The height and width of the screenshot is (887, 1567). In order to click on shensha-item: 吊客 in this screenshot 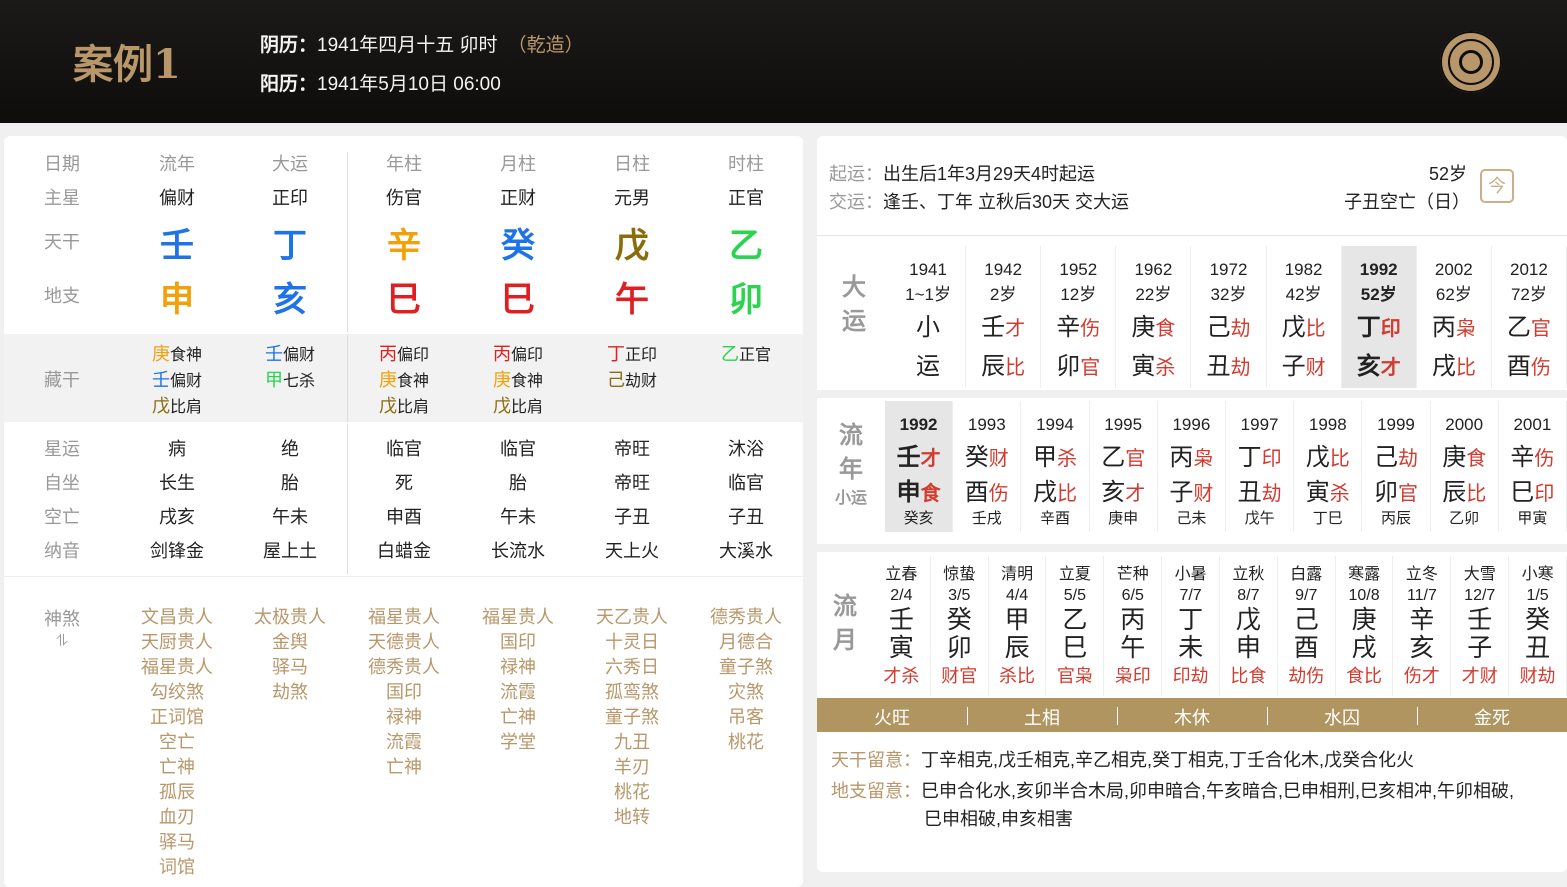, I will do `click(746, 717)`.